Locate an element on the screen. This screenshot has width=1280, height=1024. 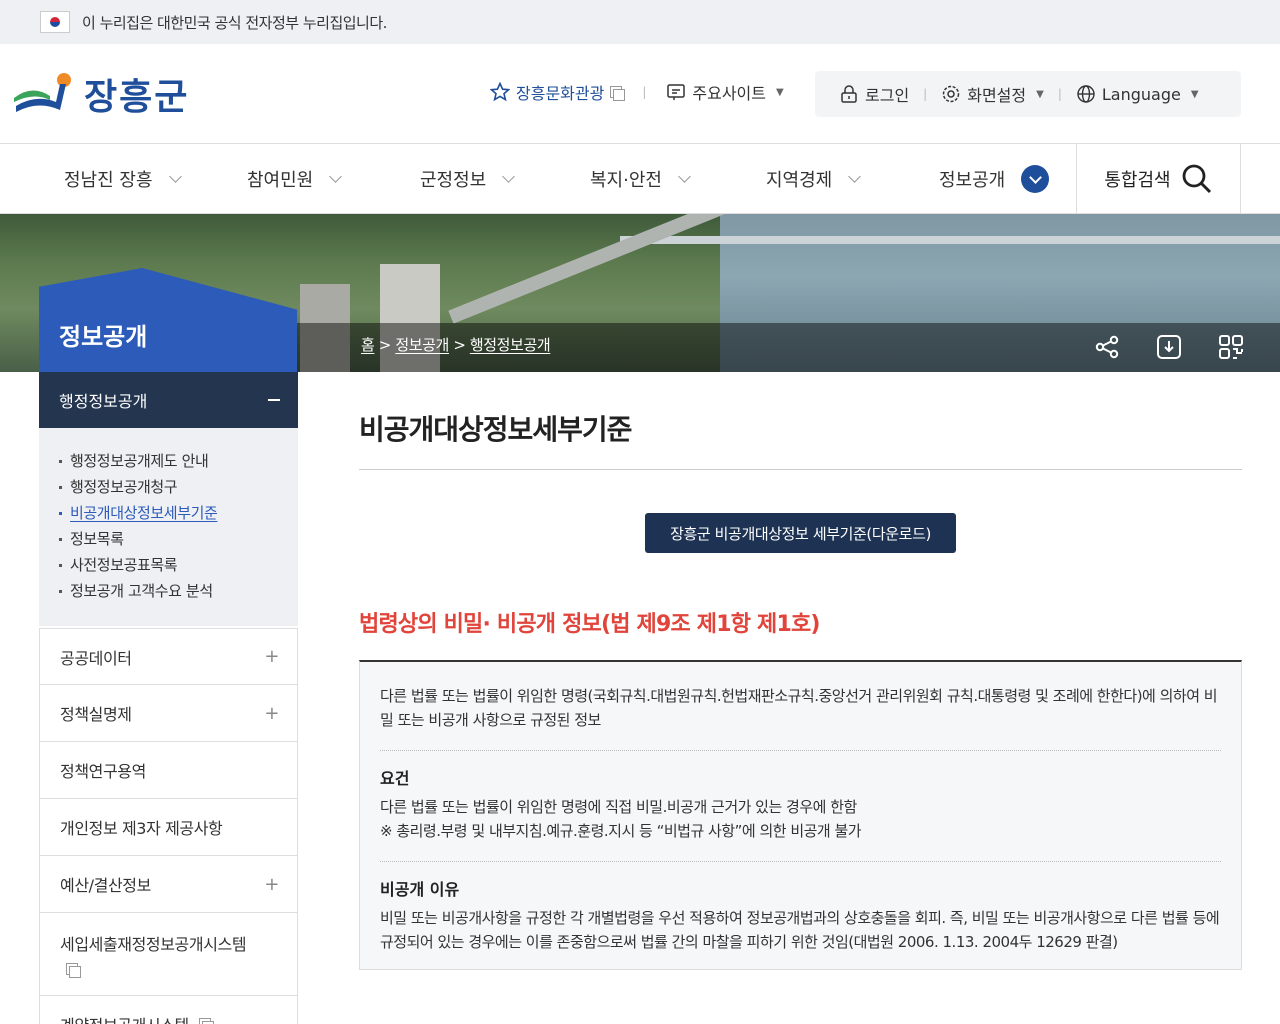
gnb-label: 지역경제 is located at coordinates (799, 180).